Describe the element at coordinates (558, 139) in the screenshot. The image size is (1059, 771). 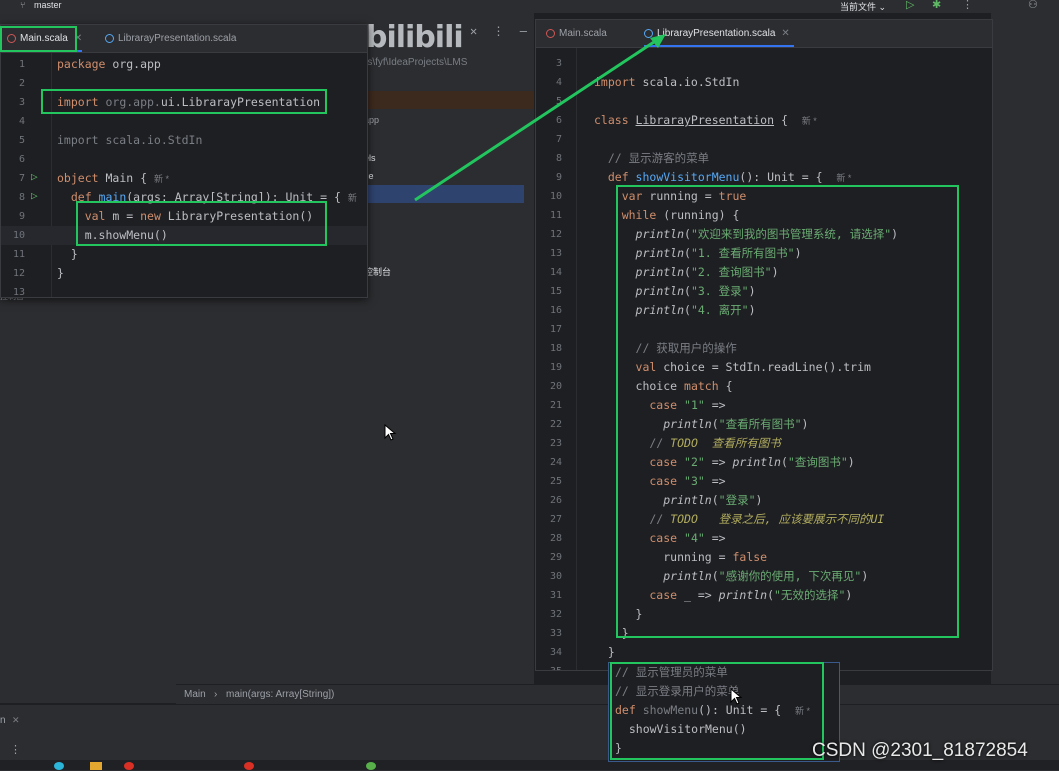
I see `line-number: 7` at that location.